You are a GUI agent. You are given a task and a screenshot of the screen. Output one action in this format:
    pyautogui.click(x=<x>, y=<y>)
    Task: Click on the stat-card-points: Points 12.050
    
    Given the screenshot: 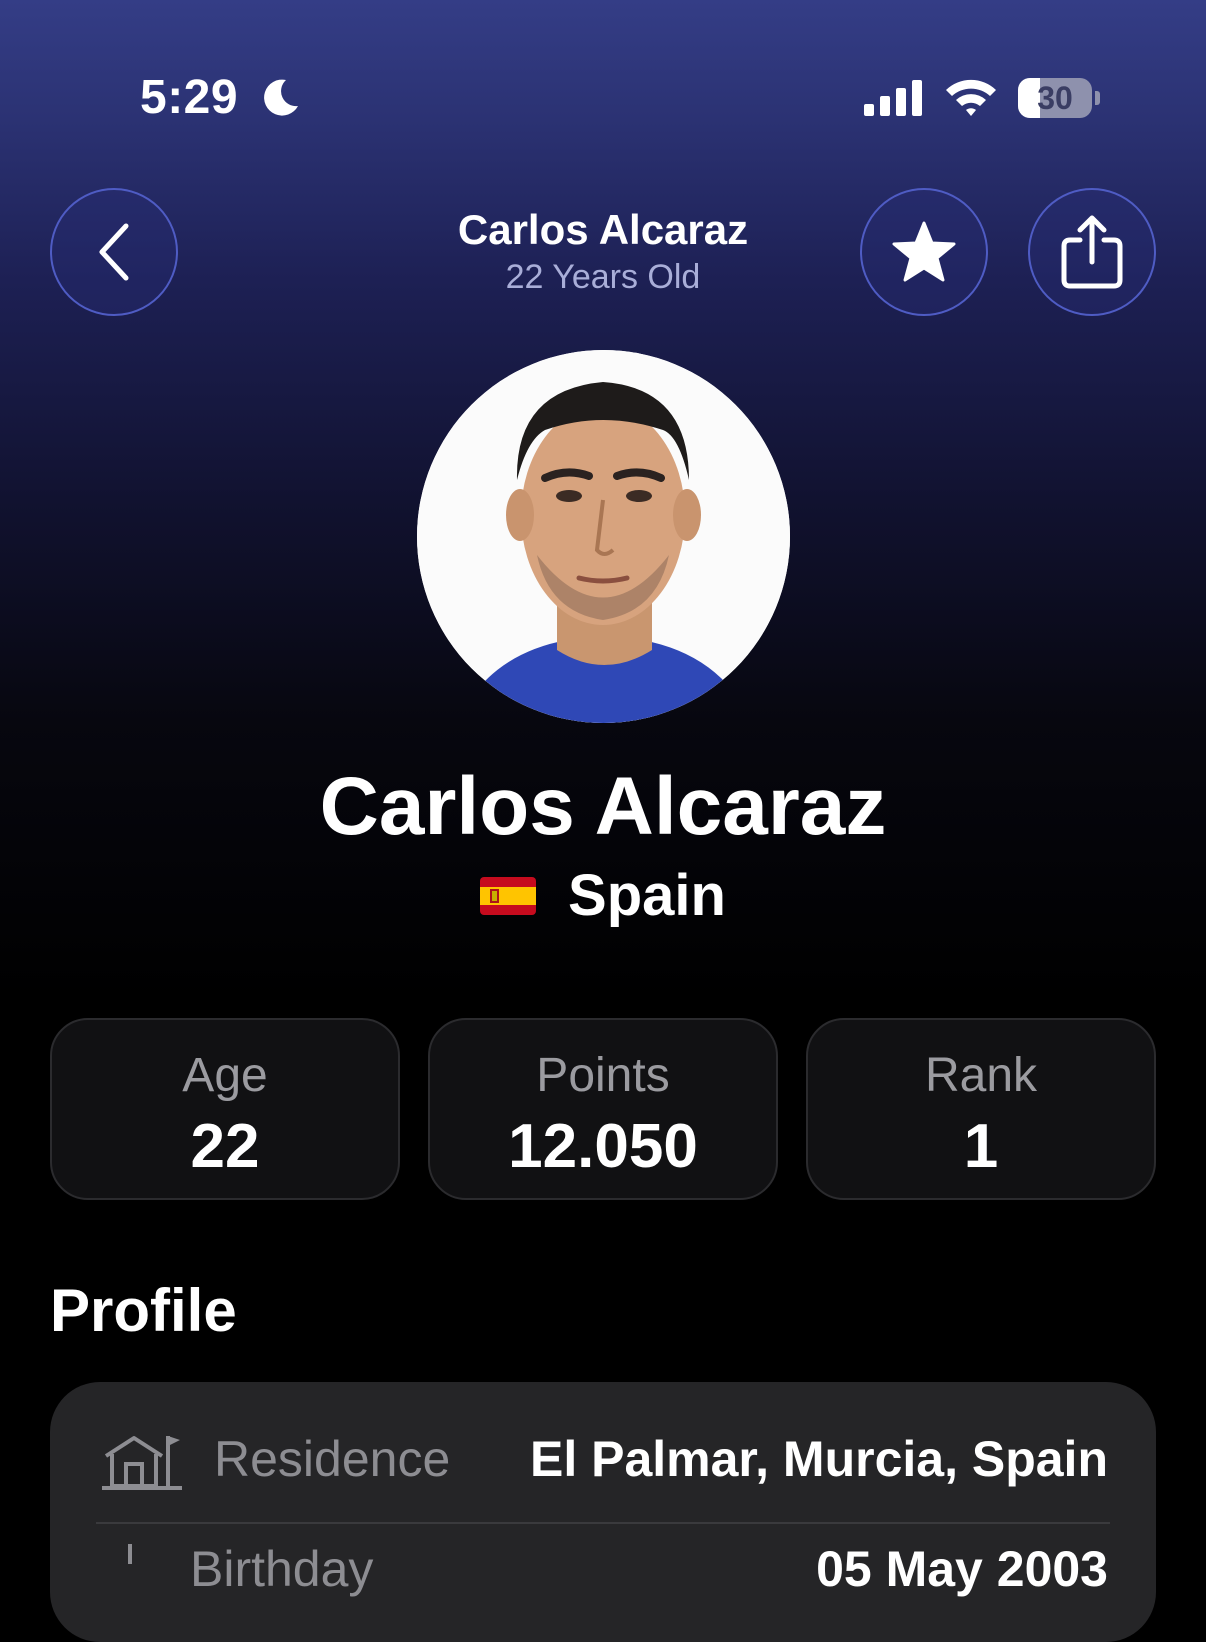 What is the action you would take?
    pyautogui.click(x=603, y=1109)
    